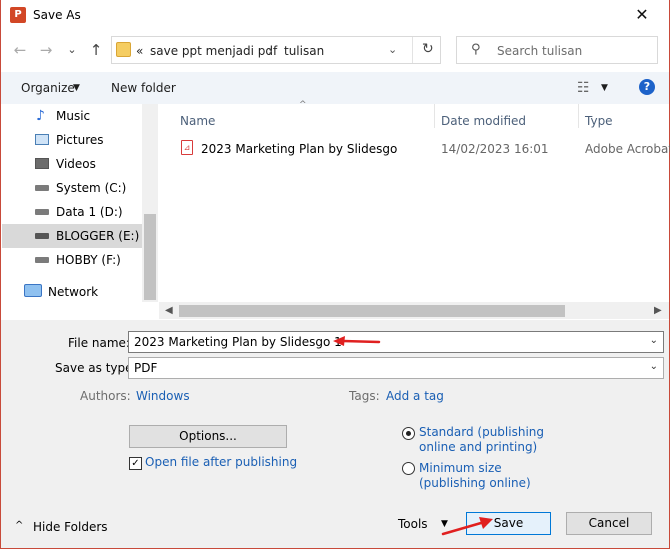 The height and width of the screenshot is (549, 670). What do you see at coordinates (42, 163) in the screenshot?
I see `videos-icon` at bounding box center [42, 163].